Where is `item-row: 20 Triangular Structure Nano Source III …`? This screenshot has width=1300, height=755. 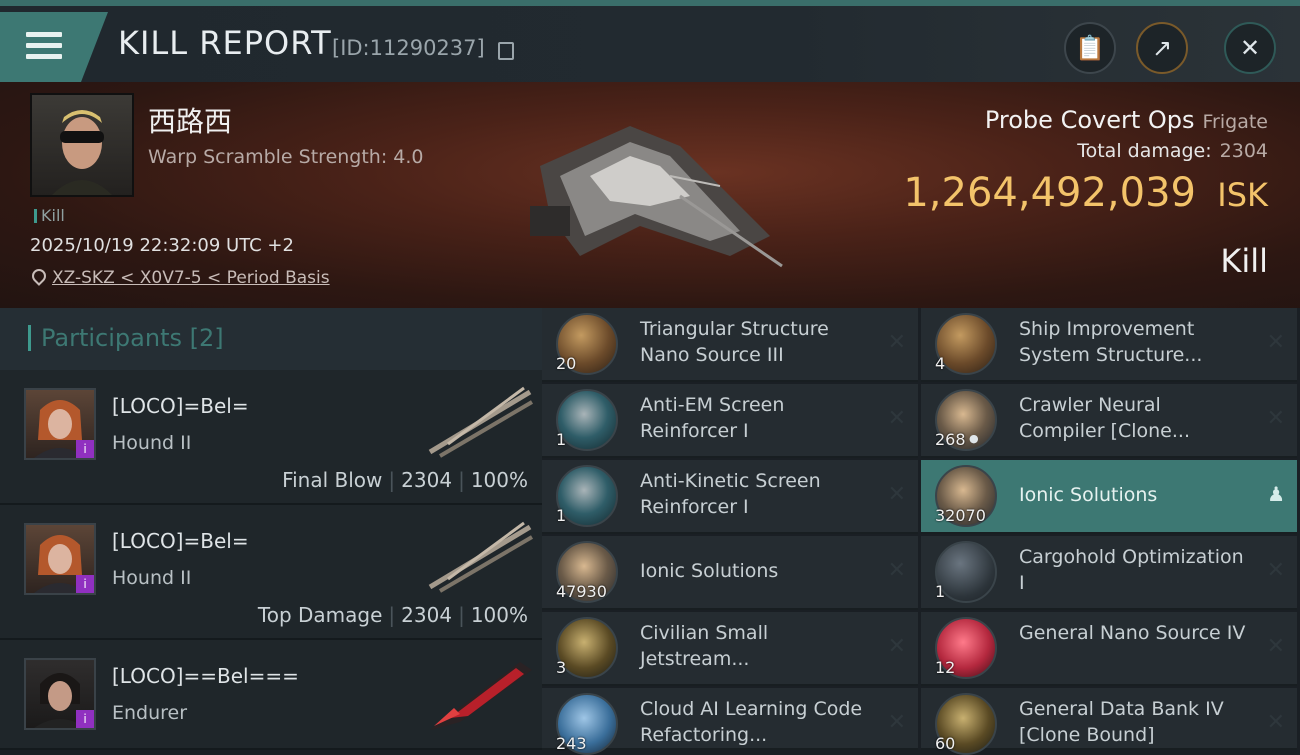 item-row: 20 Triangular Structure Nano Source III … is located at coordinates (730, 345).